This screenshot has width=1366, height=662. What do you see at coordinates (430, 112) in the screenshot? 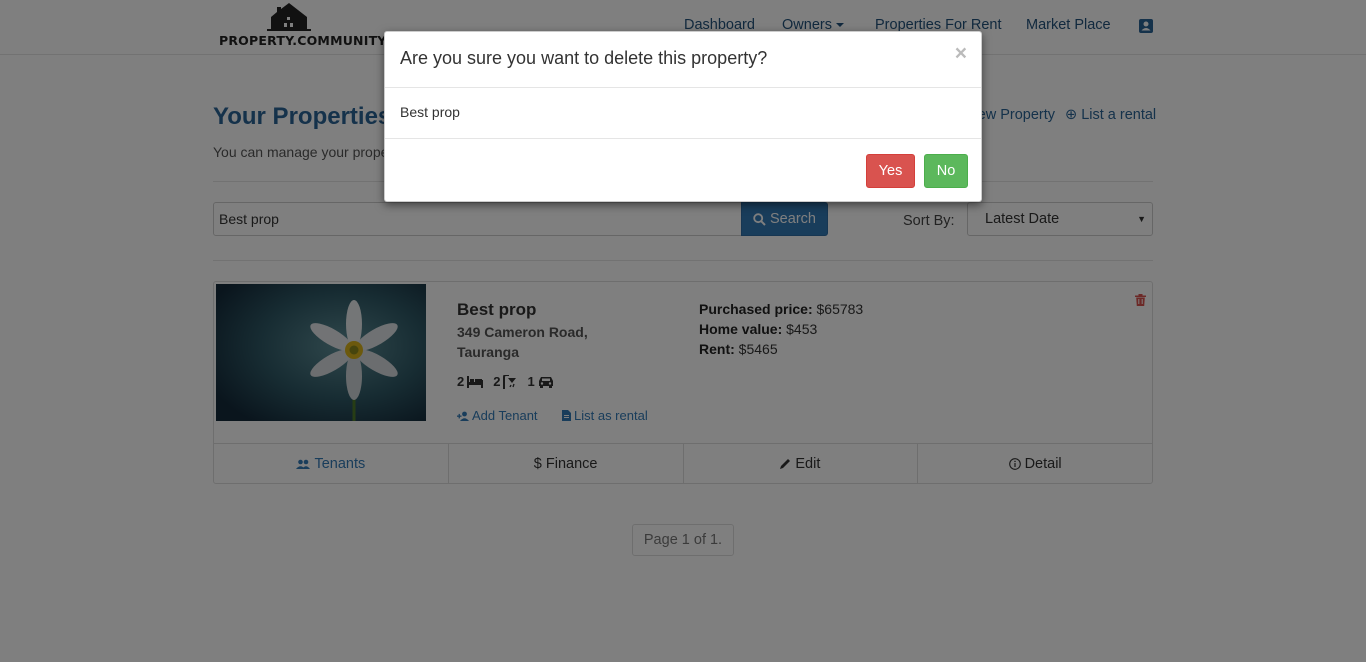
I see `modal-body: Best prop` at bounding box center [430, 112].